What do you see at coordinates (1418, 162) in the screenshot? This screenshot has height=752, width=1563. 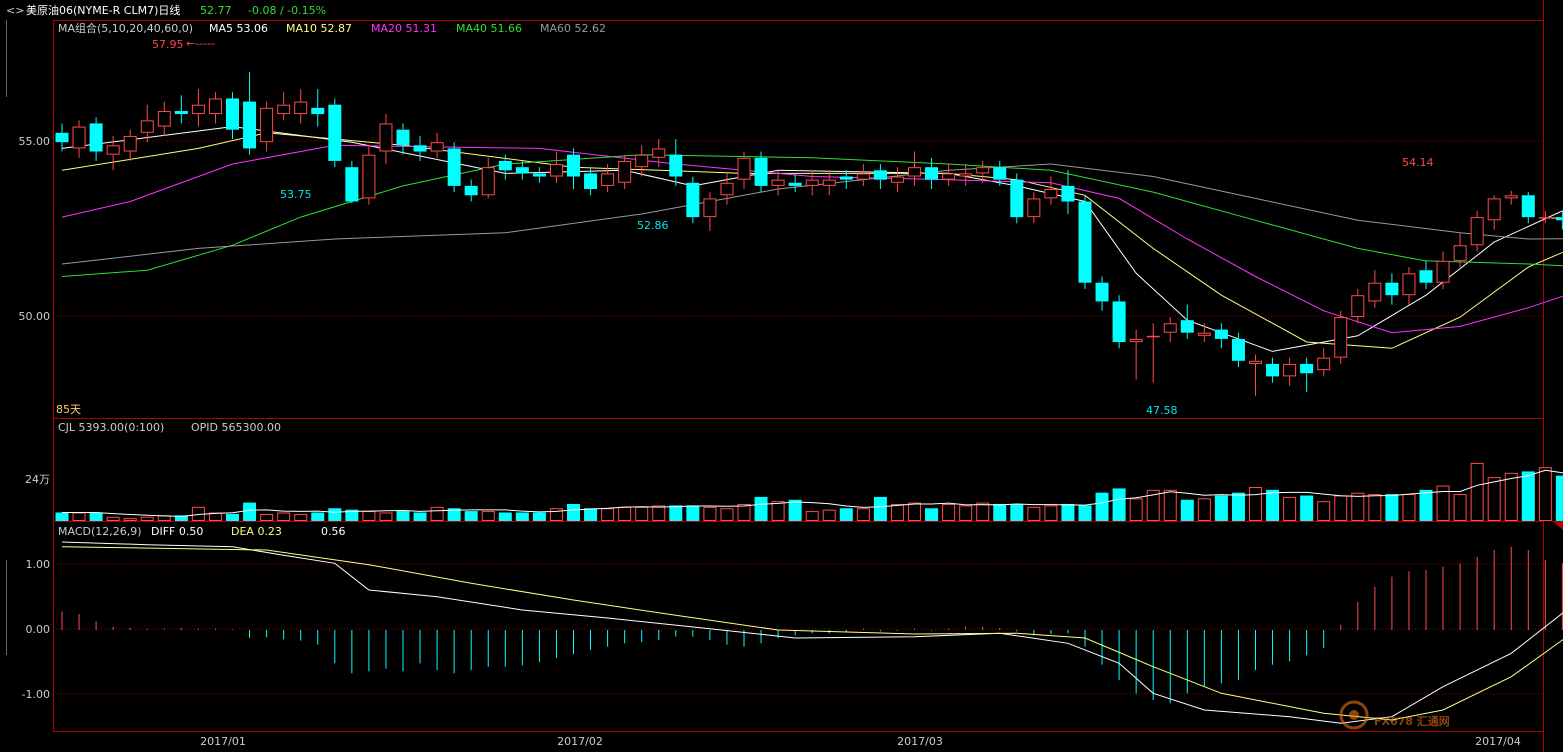 I see `annot-high-right: 54.14` at bounding box center [1418, 162].